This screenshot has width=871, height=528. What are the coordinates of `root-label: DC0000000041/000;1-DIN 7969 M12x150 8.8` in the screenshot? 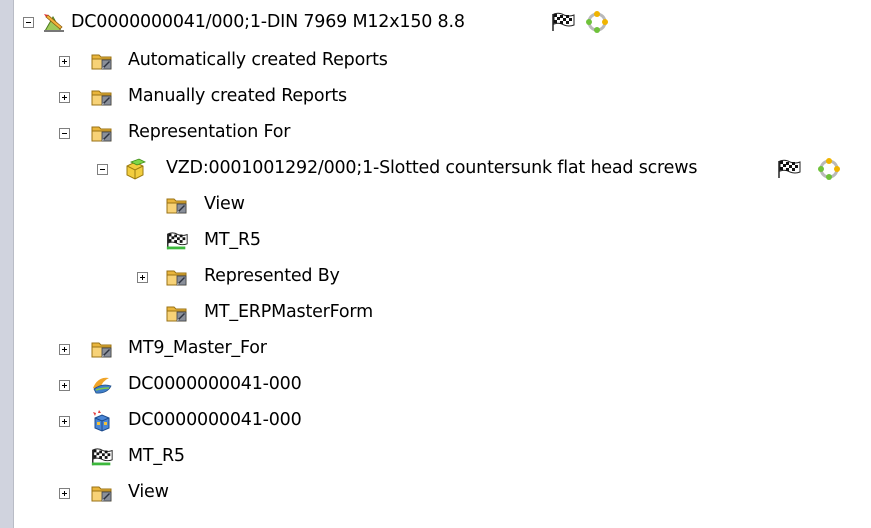 It's located at (268, 22).